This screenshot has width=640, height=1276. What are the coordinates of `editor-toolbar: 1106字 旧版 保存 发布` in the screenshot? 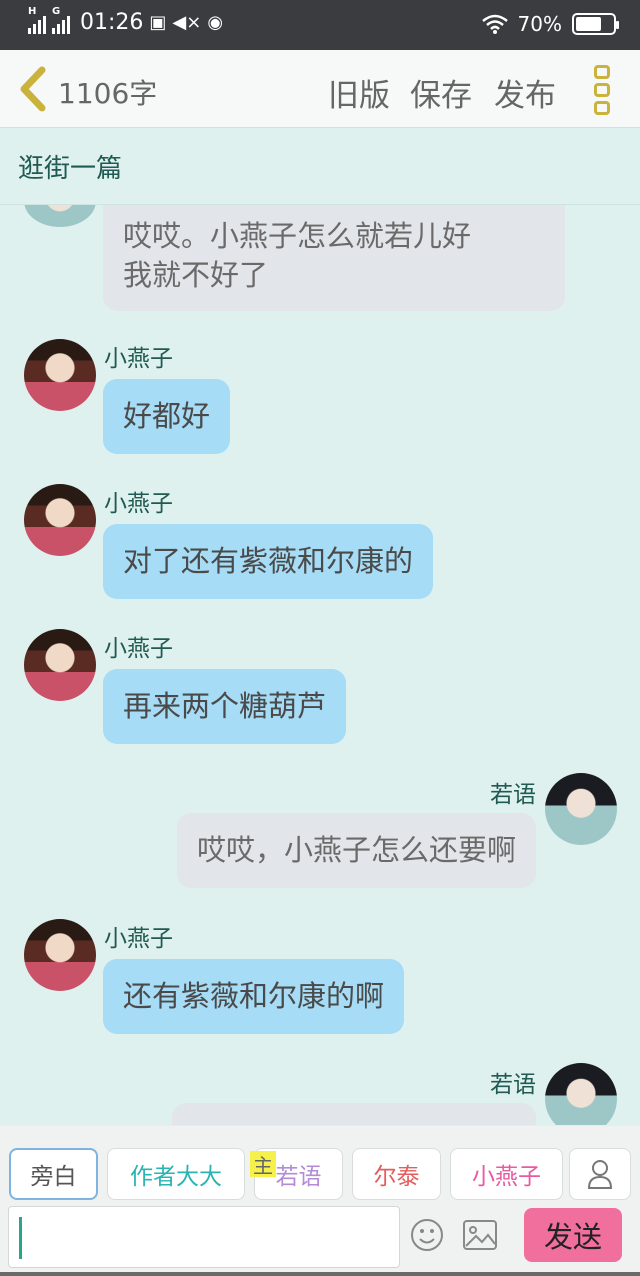 It's located at (320, 89).